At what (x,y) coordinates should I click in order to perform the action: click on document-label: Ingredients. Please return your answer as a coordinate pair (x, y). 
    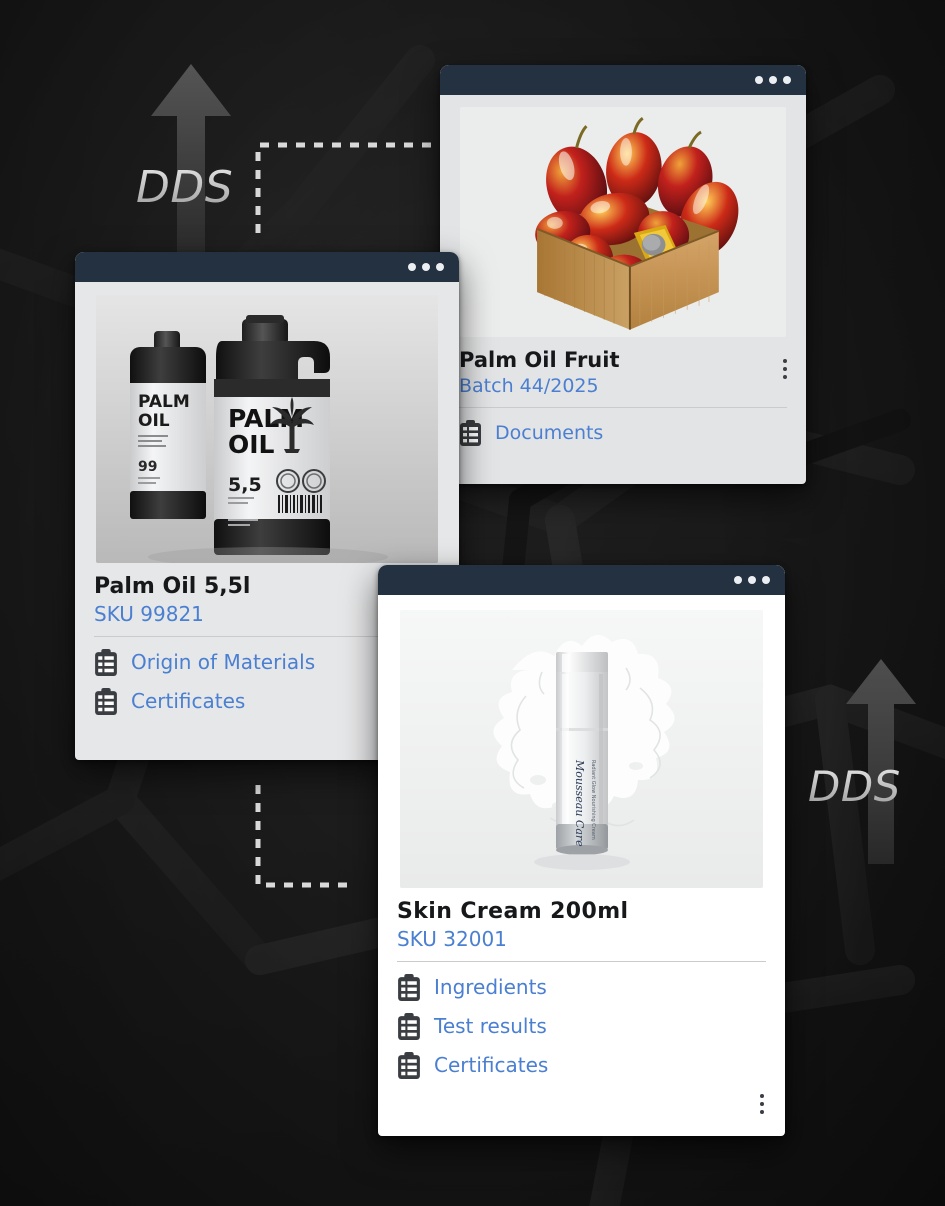
    Looking at the image, I should click on (490, 987).